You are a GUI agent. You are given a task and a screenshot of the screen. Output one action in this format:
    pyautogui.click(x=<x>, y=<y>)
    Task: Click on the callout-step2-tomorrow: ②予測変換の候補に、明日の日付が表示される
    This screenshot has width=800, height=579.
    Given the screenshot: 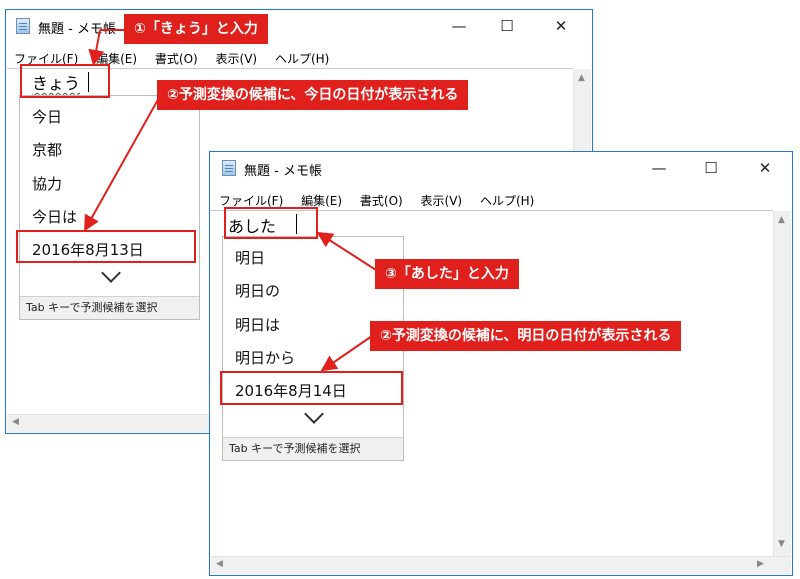 What is the action you would take?
    pyautogui.click(x=526, y=336)
    